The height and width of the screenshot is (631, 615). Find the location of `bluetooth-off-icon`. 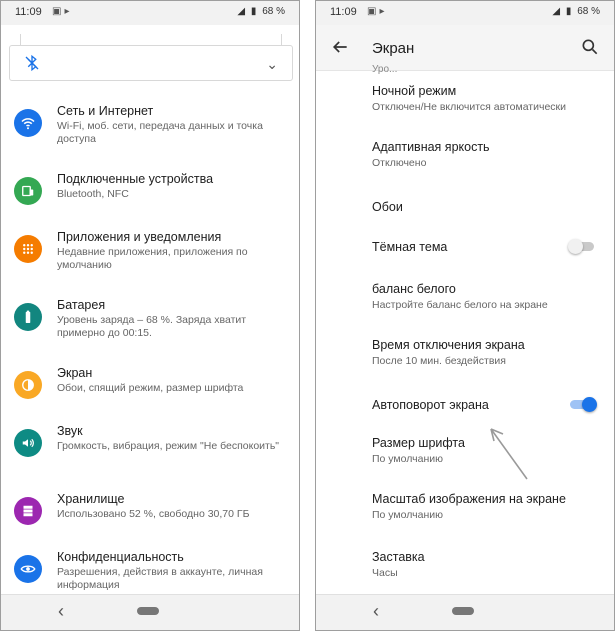

bluetooth-off-icon is located at coordinates (32, 63).